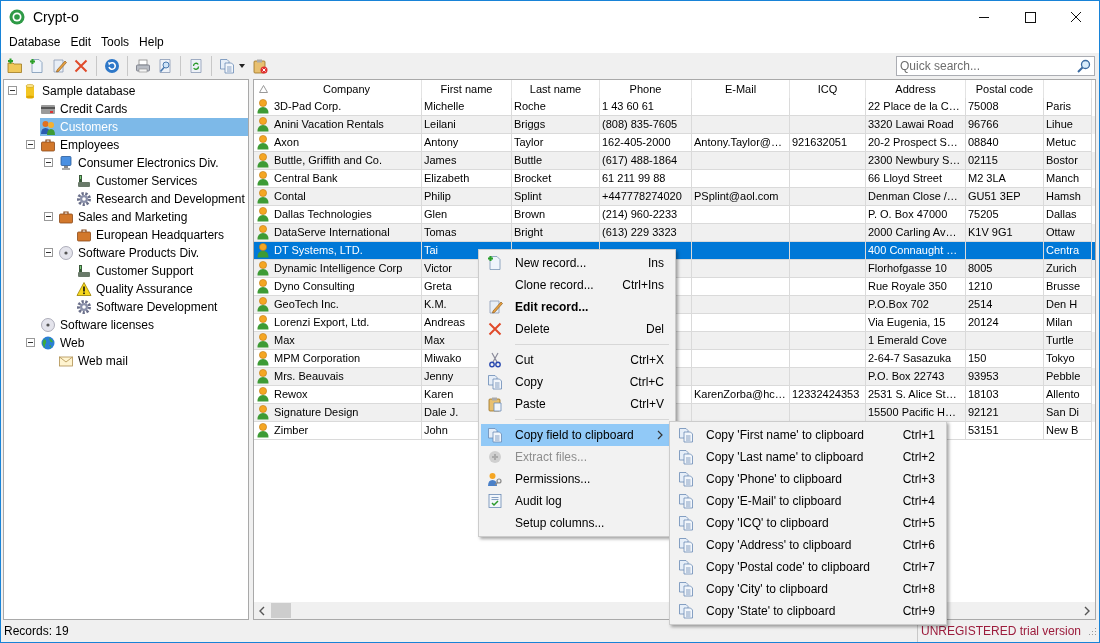 Image resolution: width=1100 pixels, height=643 pixels. What do you see at coordinates (916, 268) in the screenshot?
I see `table-cell: Florhofgasse 10` at bounding box center [916, 268].